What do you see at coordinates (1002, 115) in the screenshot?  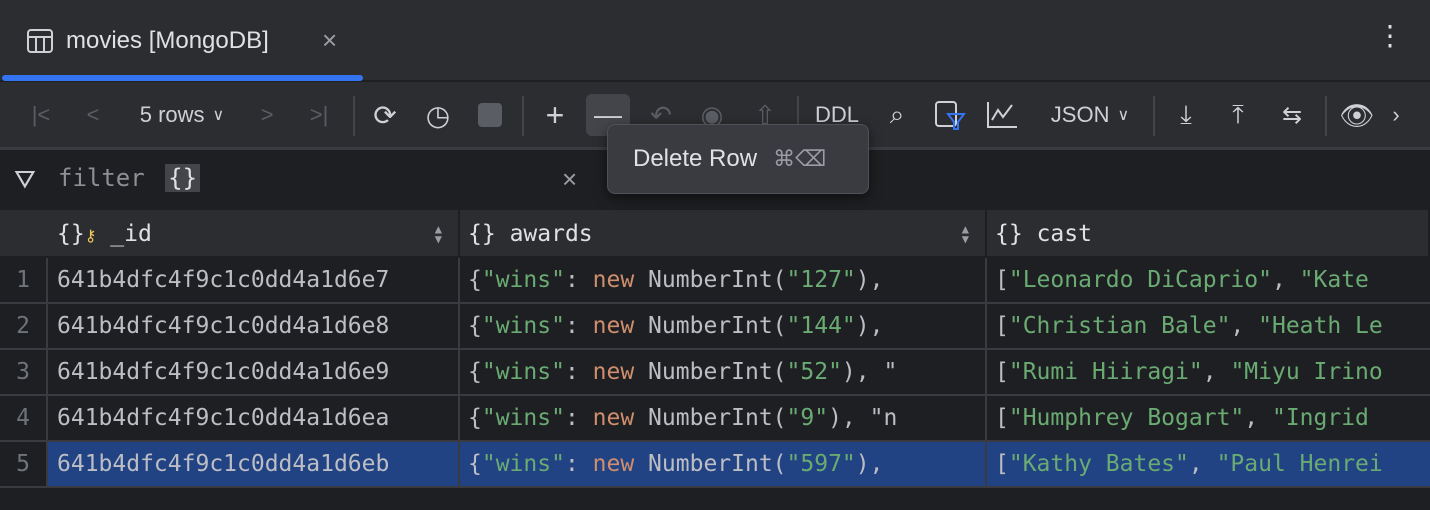 I see `chart-icon` at bounding box center [1002, 115].